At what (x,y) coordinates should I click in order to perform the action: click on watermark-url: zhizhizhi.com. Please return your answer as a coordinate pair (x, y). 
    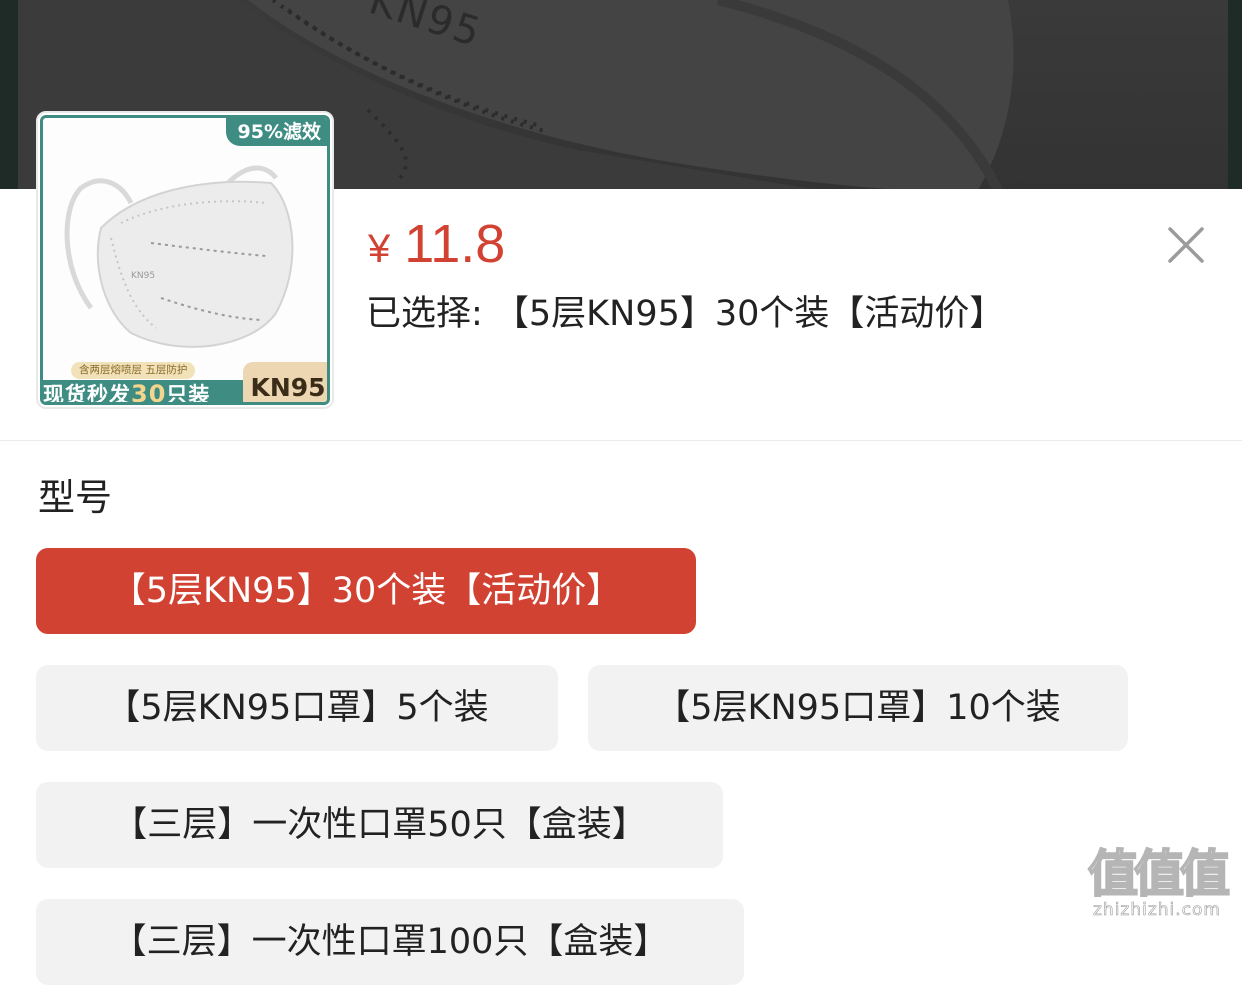
    Looking at the image, I should click on (1157, 910).